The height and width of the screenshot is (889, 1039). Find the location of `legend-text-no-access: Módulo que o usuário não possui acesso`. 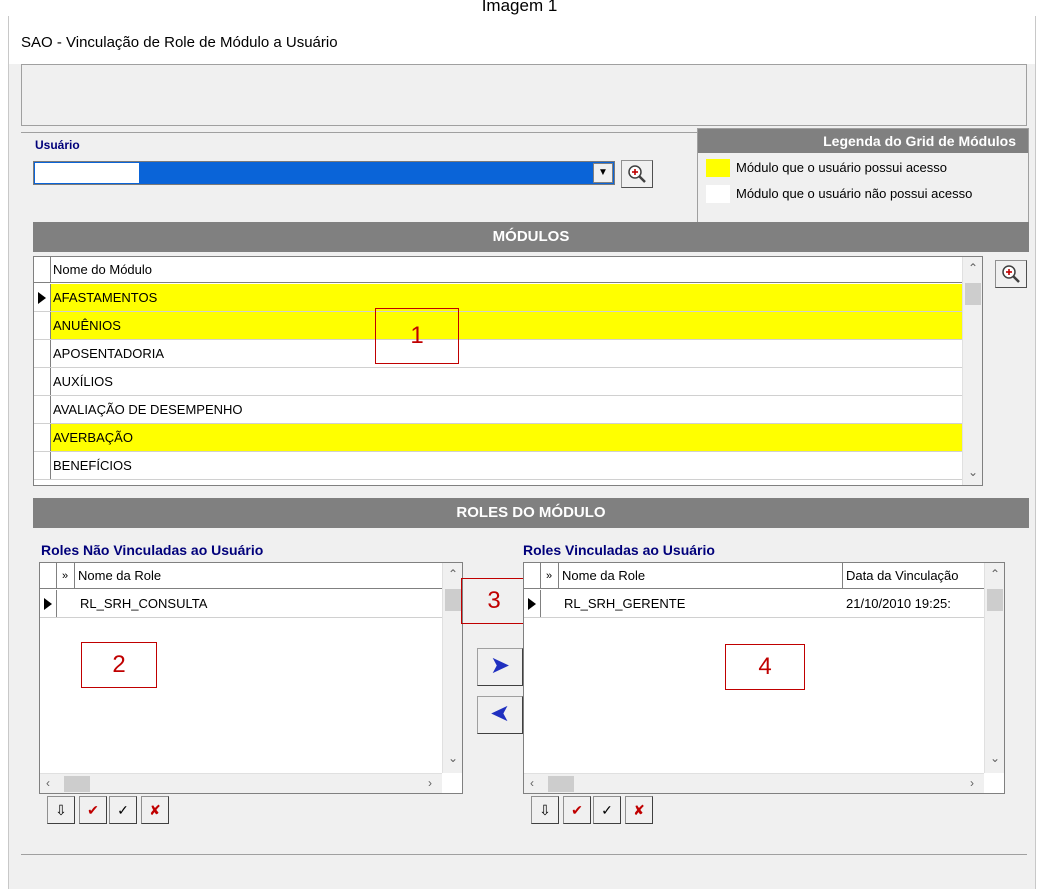

legend-text-no-access: Módulo que o usuário não possui acesso is located at coordinates (854, 193).